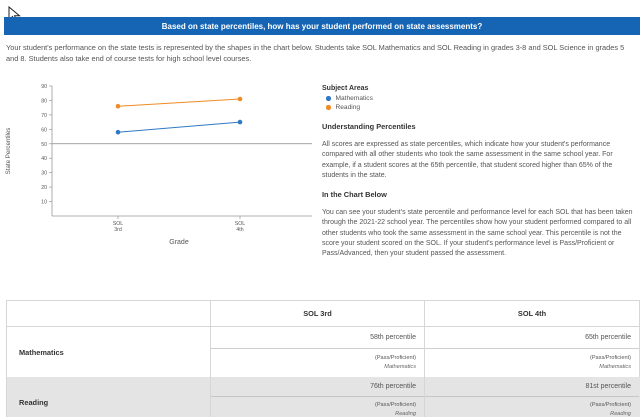 This screenshot has width=640, height=417. I want to click on legend-title: Subject Areas, so click(345, 88).